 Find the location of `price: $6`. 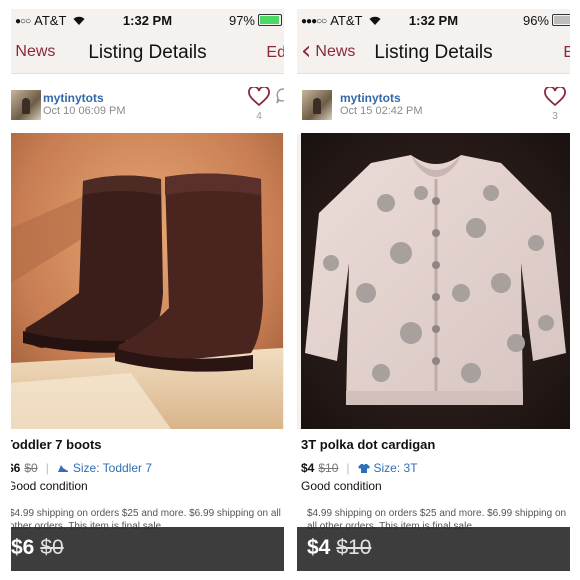

price: $6 is located at coordinates (16, 468).